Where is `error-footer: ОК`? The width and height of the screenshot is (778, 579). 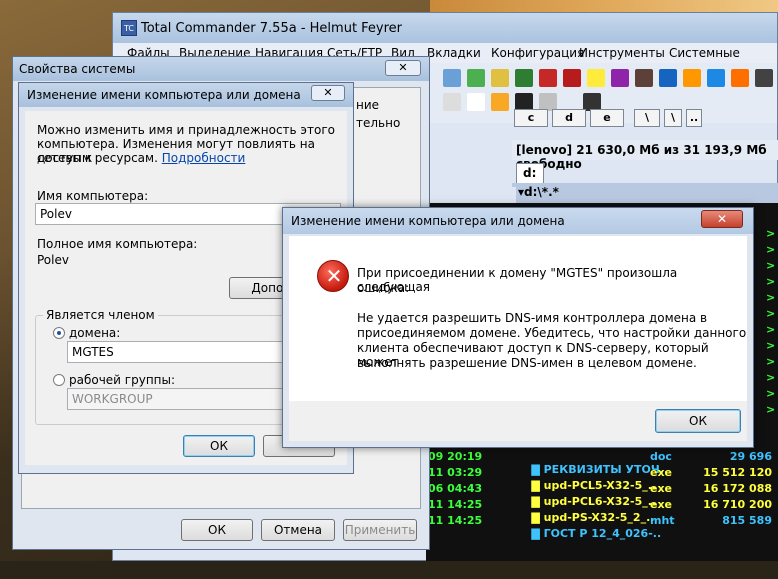
error-footer: ОК is located at coordinates (518, 421).